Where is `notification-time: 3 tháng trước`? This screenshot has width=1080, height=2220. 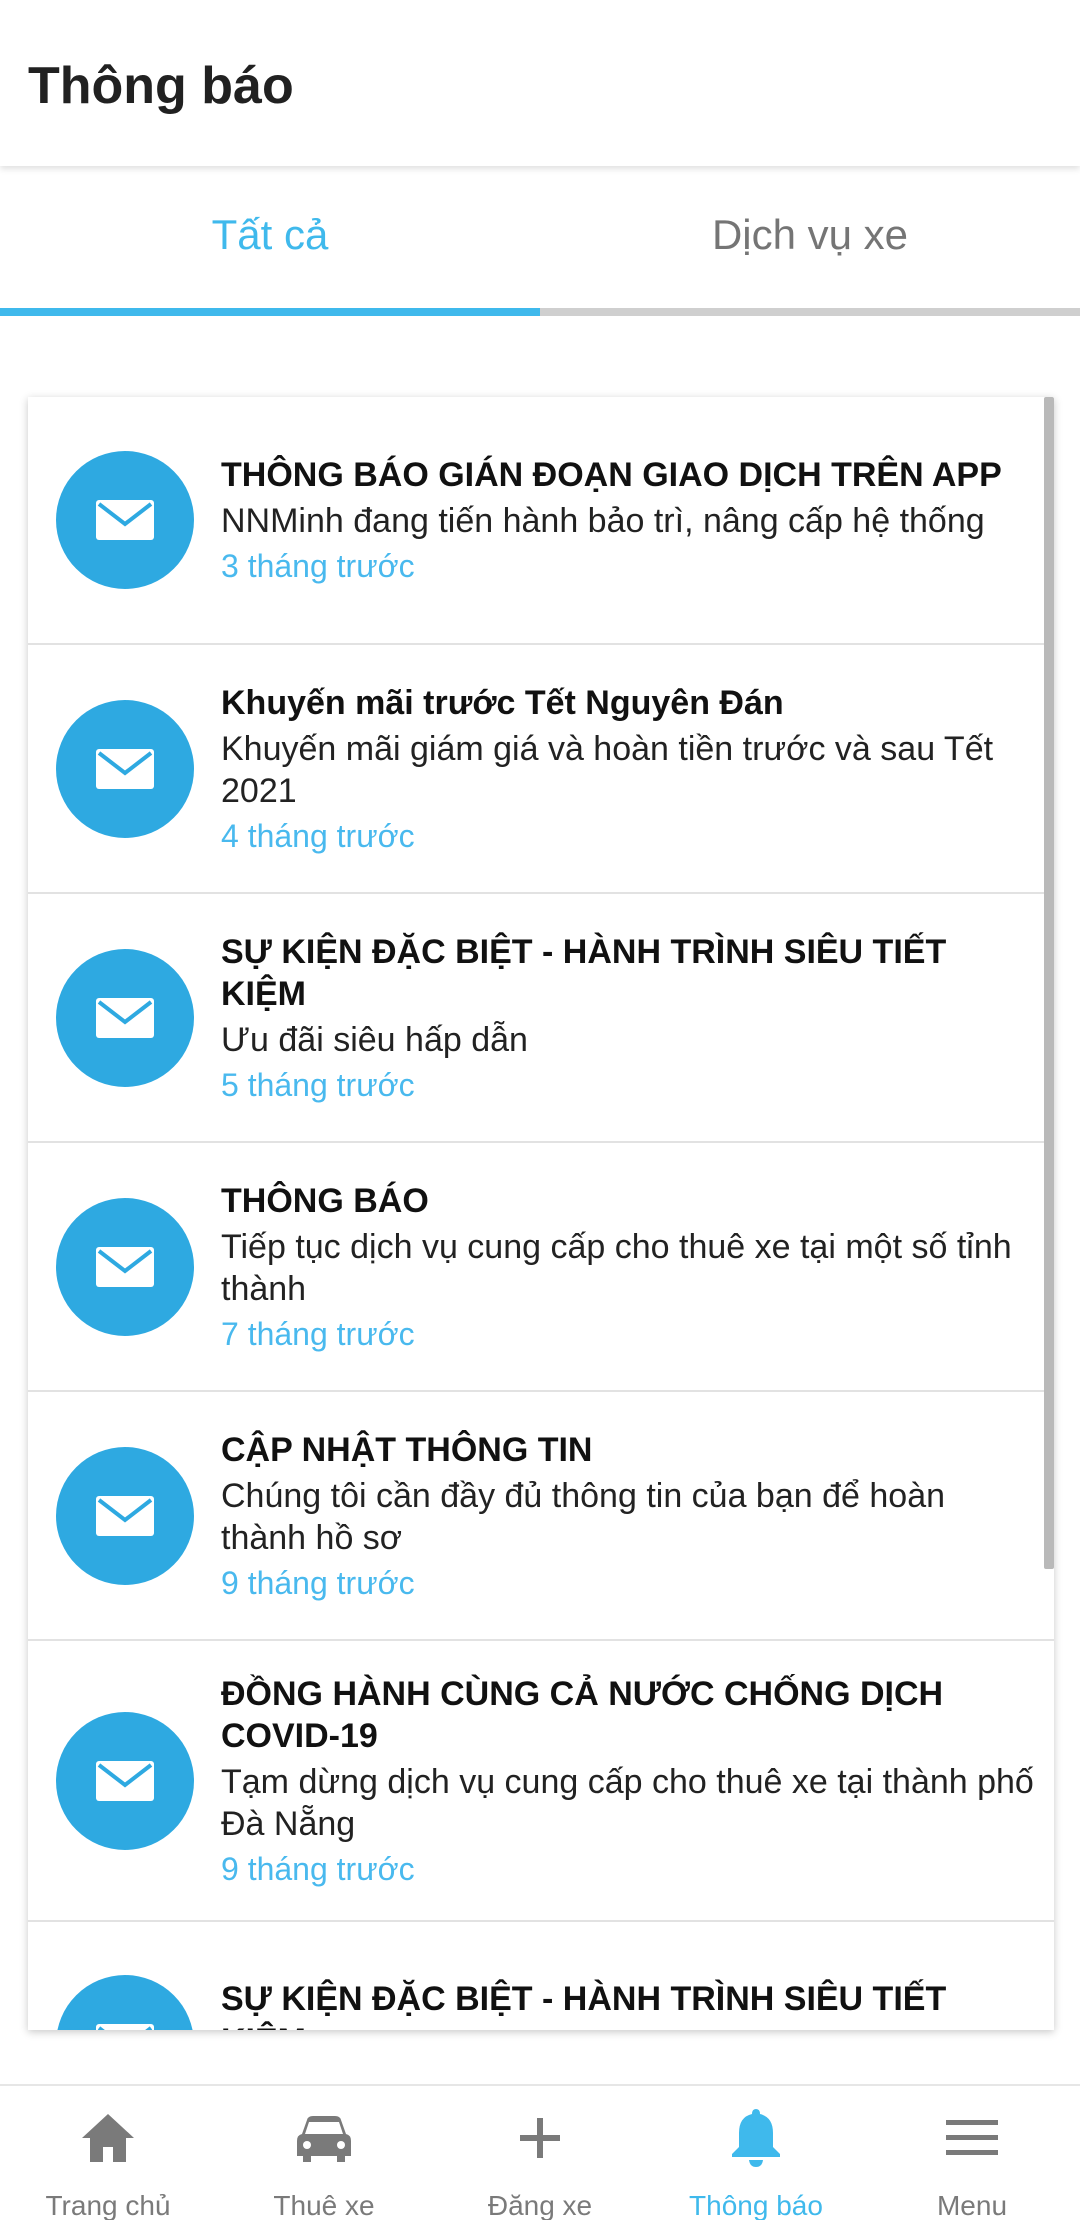
notification-time: 3 tháng trước is located at coordinates (318, 566).